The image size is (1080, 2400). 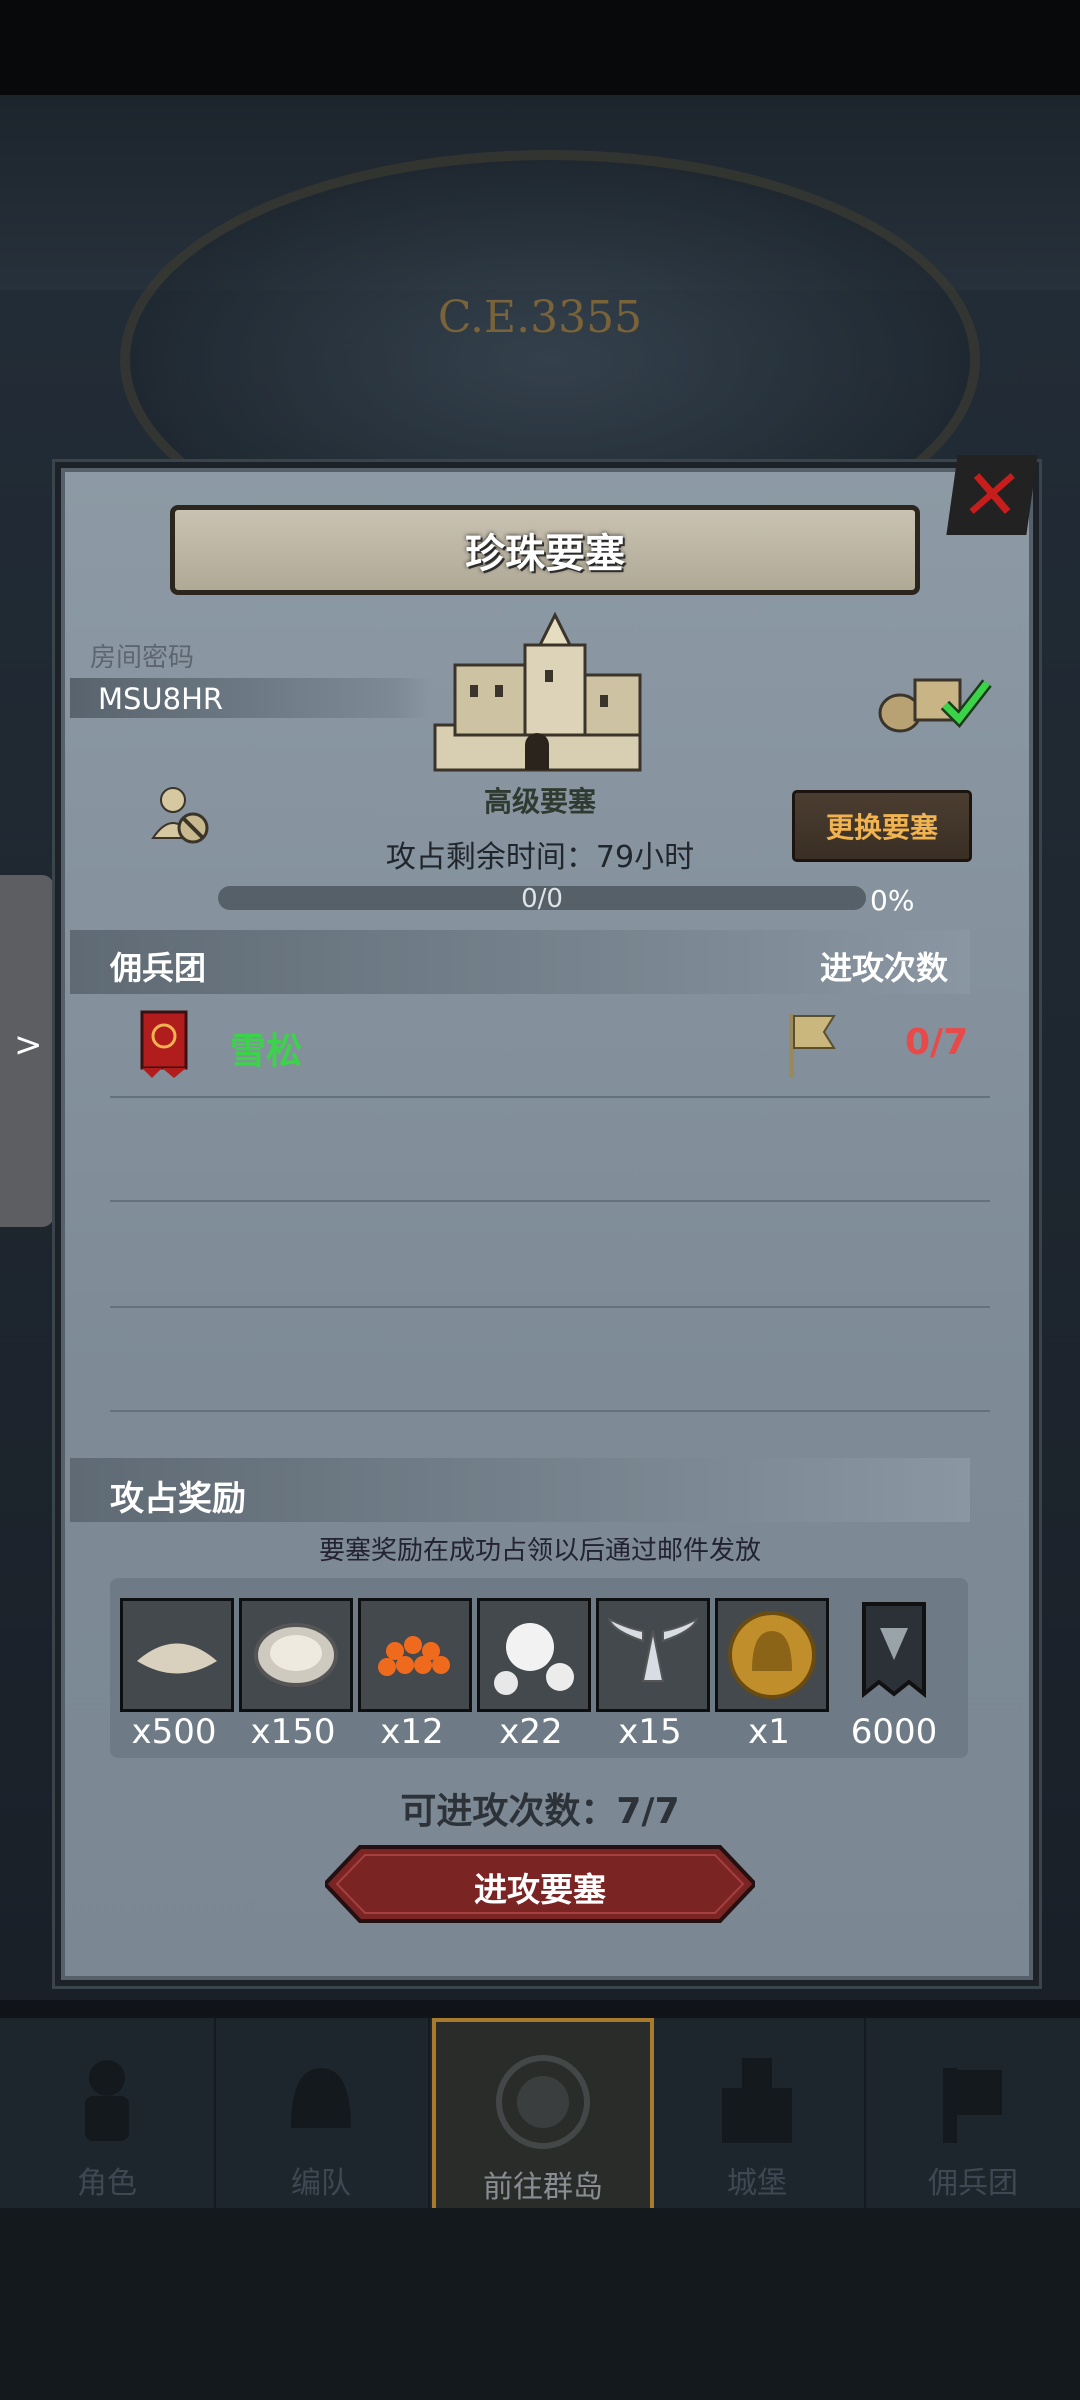 I want to click on reward-item-roe, so click(x=415, y=1655).